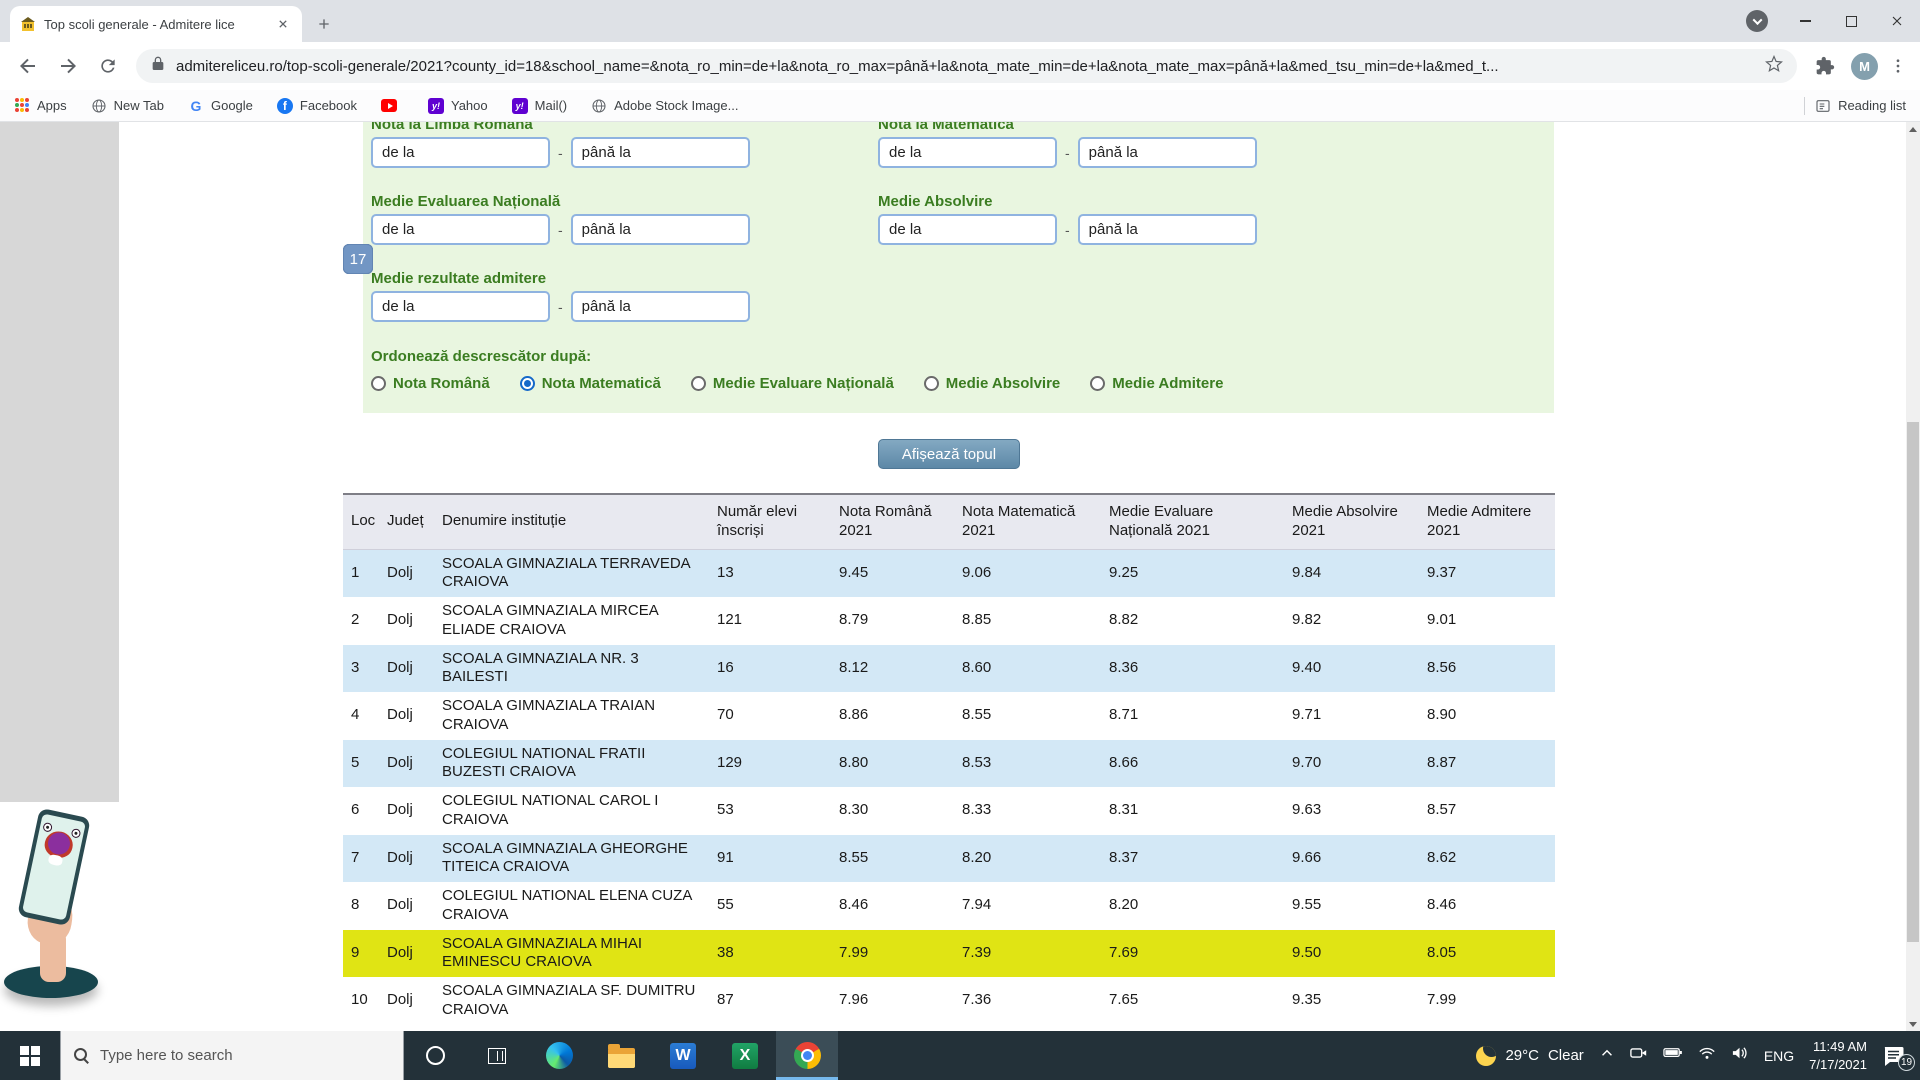  Describe the element at coordinates (621, 1055) in the screenshot. I see `file-explorer-button` at that location.